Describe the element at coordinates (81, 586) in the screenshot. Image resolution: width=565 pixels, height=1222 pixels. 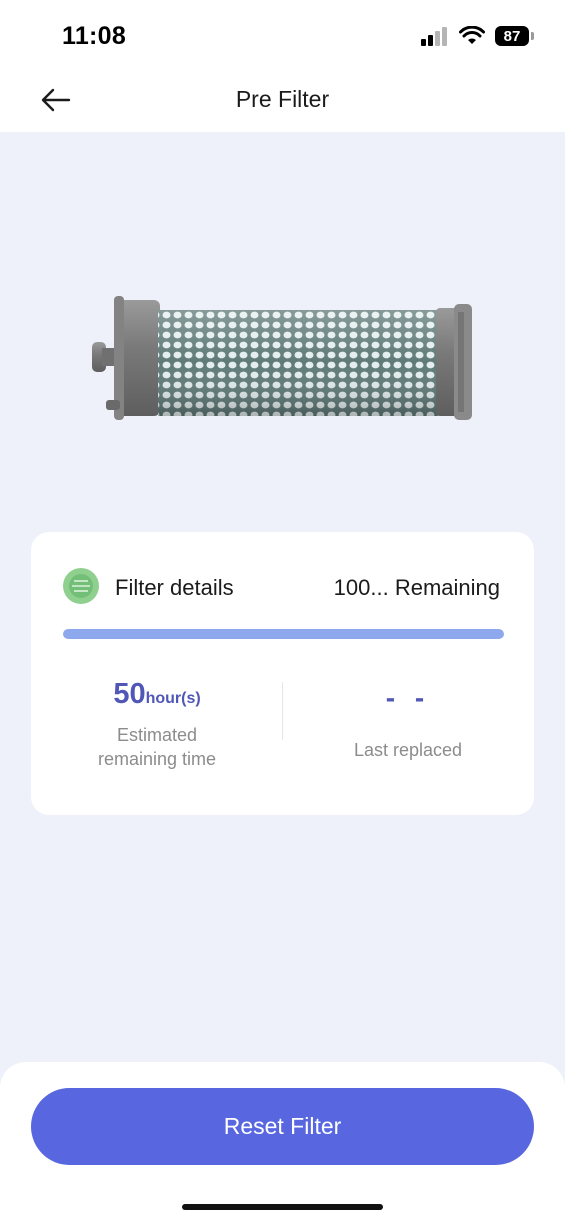
I see `filter-badge-icon` at that location.